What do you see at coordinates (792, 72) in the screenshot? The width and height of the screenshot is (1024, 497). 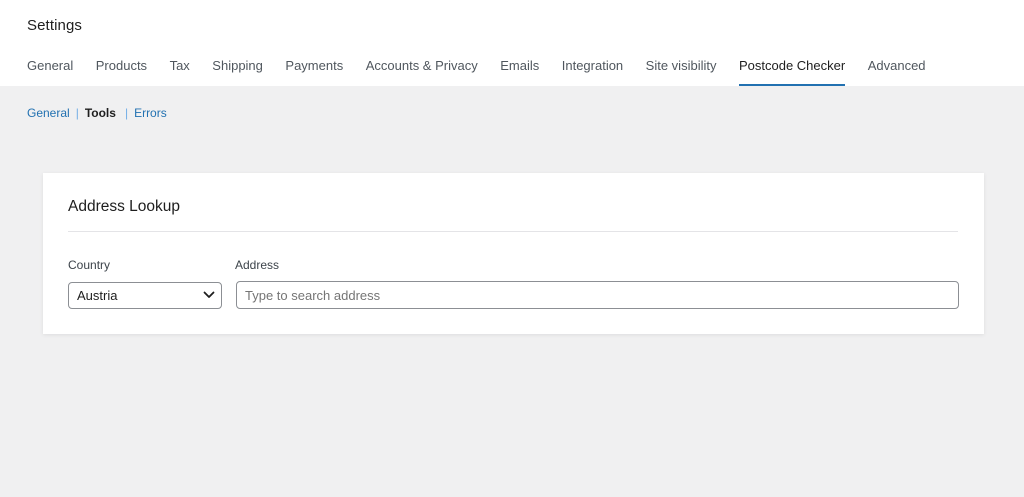 I see `tab-postcode-checker: Postcode Checker` at bounding box center [792, 72].